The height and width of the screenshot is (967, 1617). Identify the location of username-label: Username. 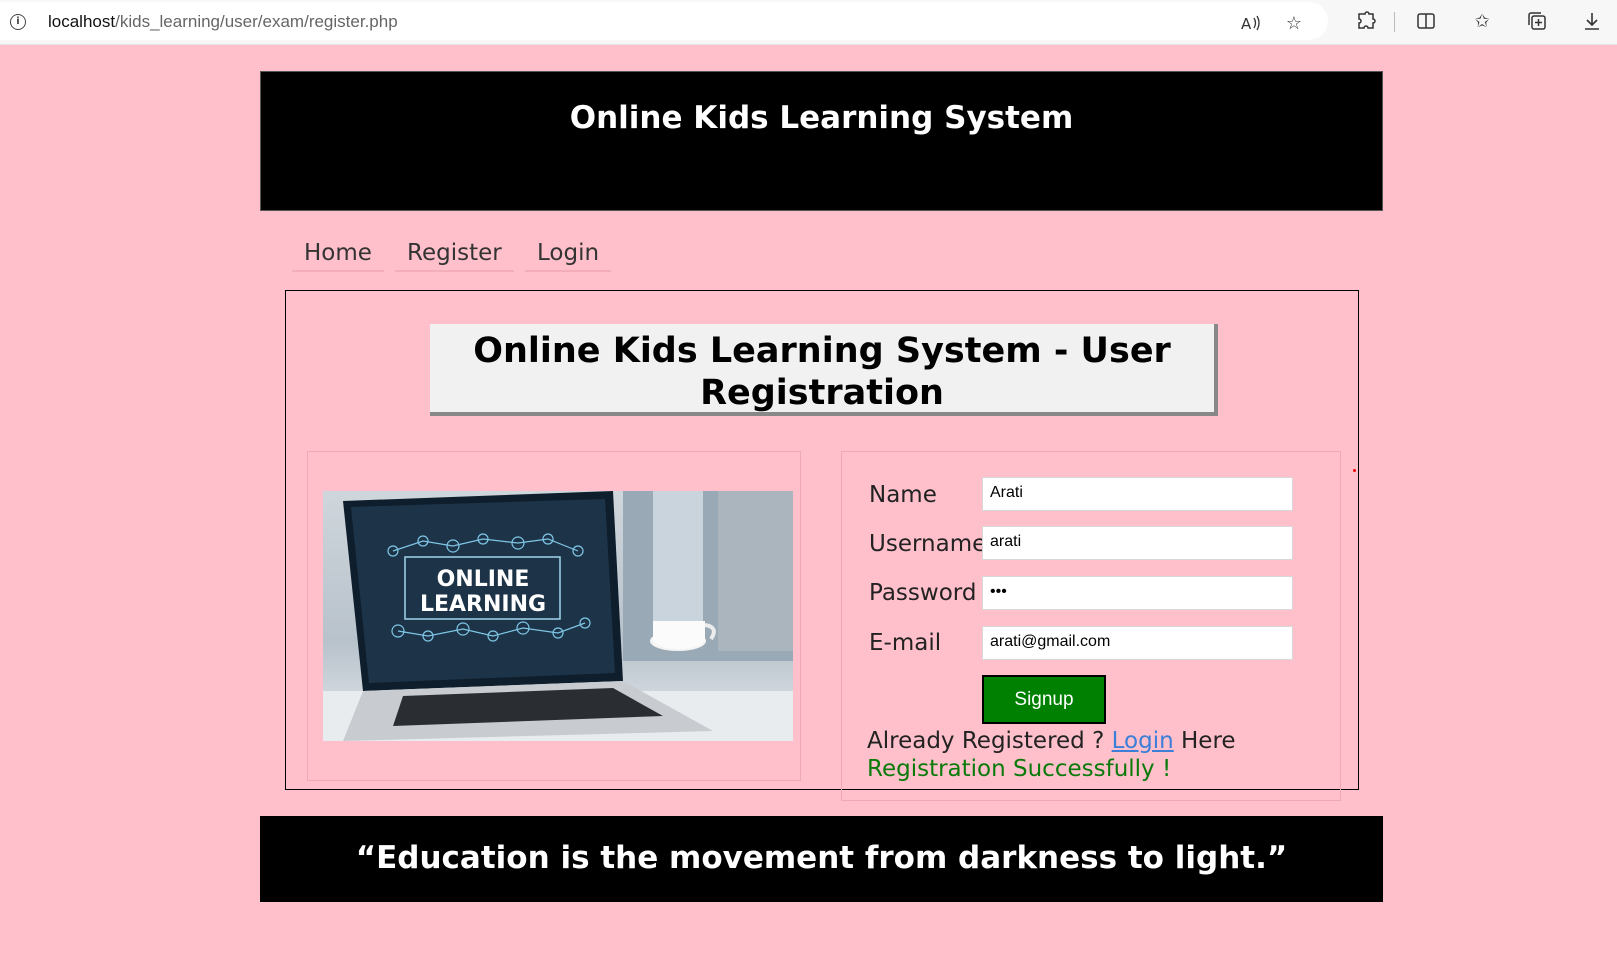
(928, 544).